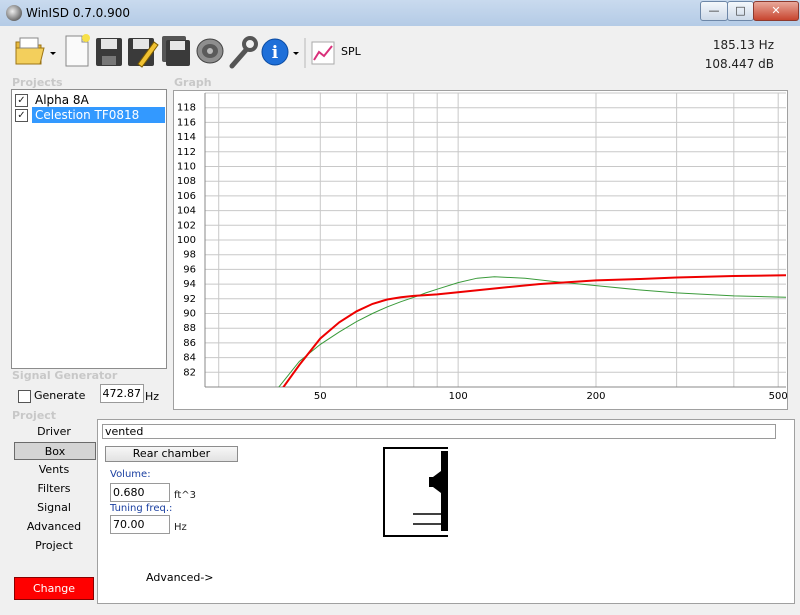  What do you see at coordinates (400, 13) in the screenshot?
I see `title-bar: WinISD 0.7.0.900 — □ ✕` at bounding box center [400, 13].